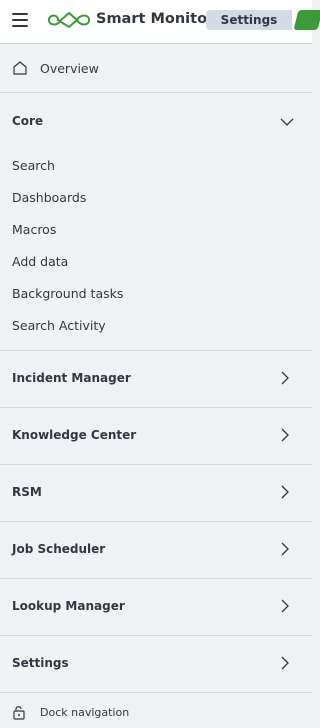  I want to click on nav-section-incident-manager: Incident Manager, so click(156, 379).